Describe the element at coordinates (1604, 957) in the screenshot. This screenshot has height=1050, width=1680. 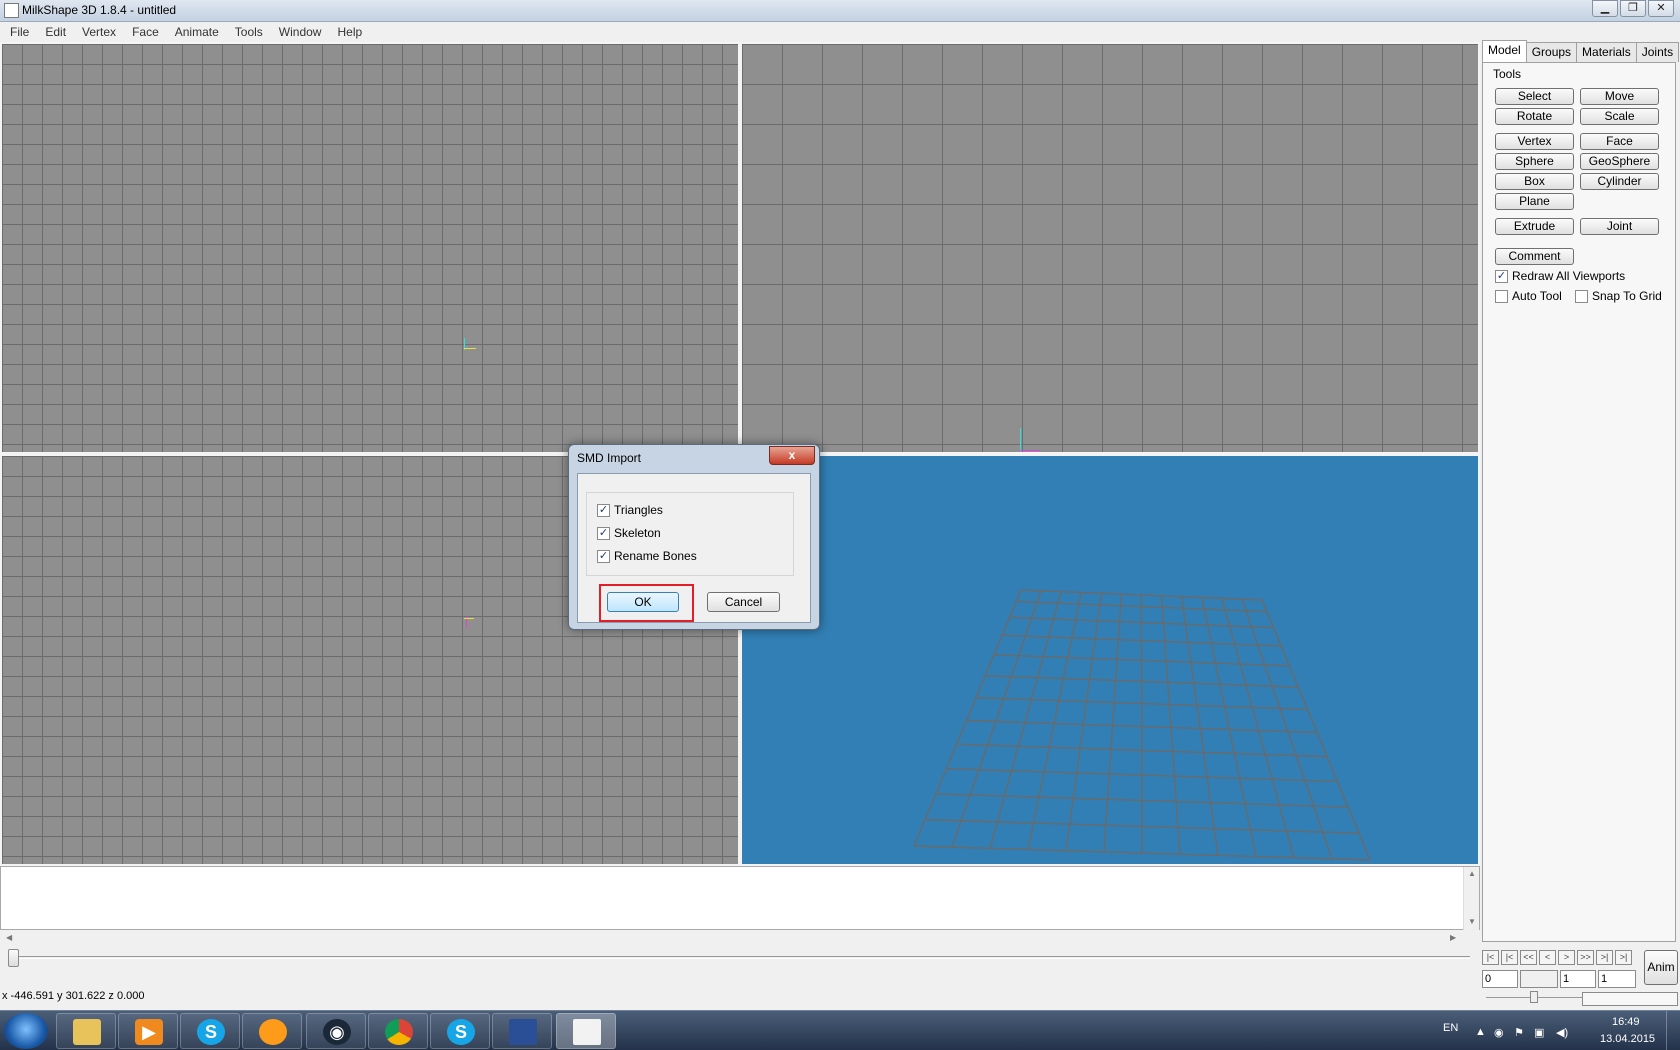
I see `next-key-button: >|` at that location.